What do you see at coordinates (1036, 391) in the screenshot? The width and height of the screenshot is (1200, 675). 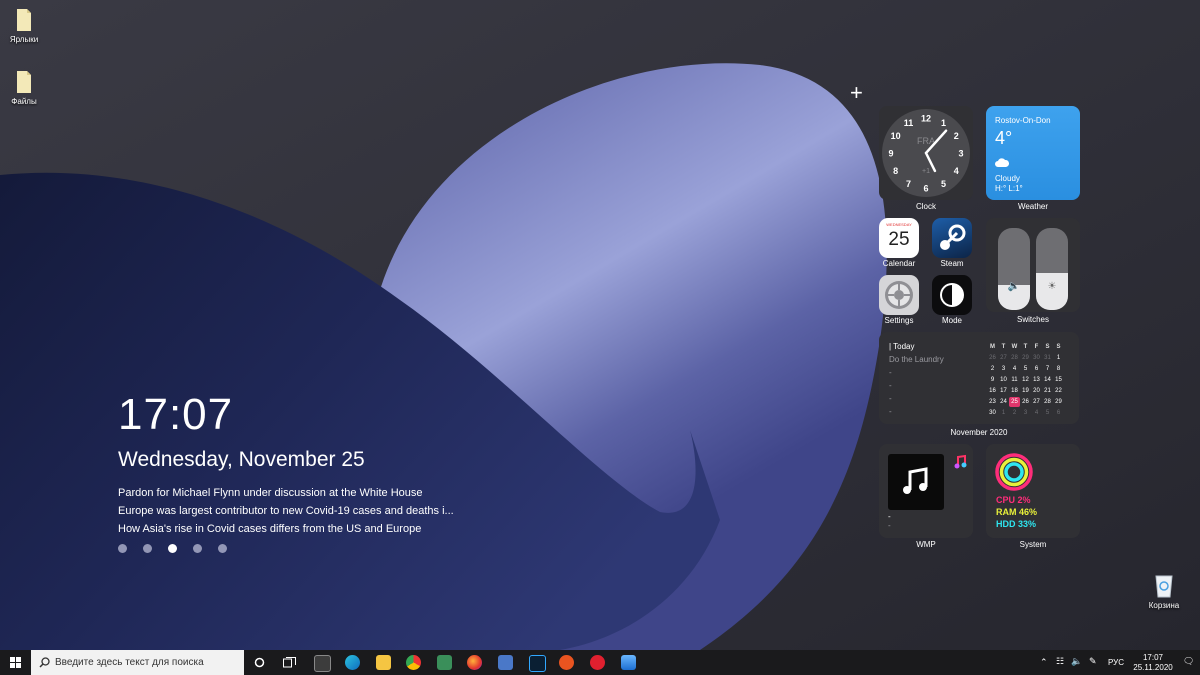 I see `calendar-day-cell: 20` at bounding box center [1036, 391].